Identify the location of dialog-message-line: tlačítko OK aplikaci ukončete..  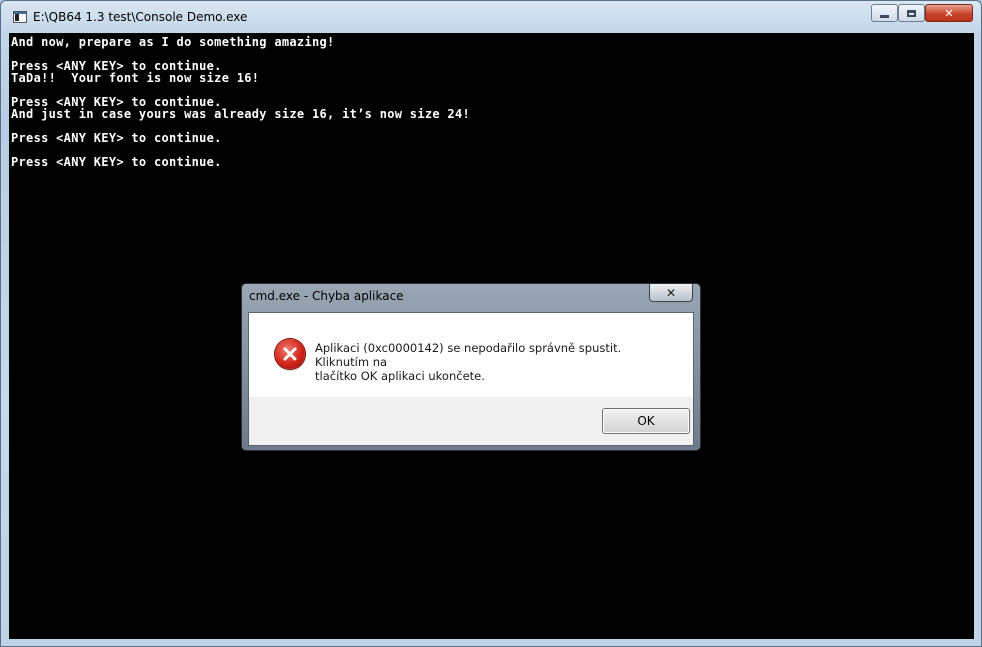
(400, 376).